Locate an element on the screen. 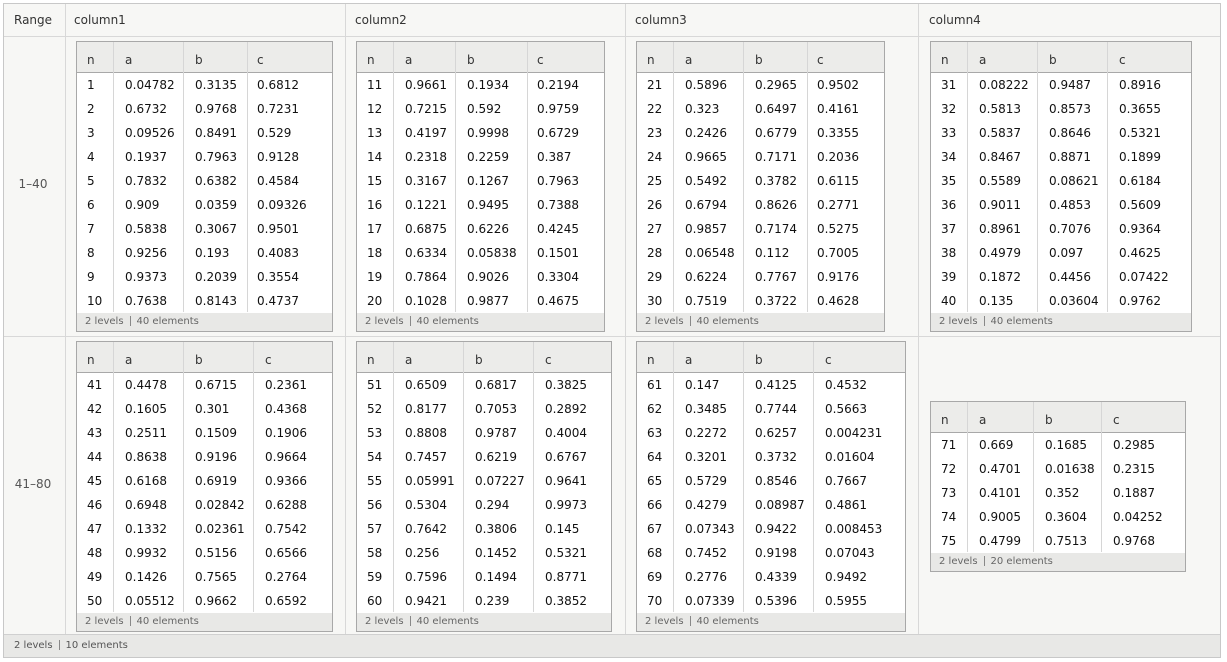 The image size is (1227, 662). table-row: 52 0.8177 0.7053 0.2892 is located at coordinates (484, 409).